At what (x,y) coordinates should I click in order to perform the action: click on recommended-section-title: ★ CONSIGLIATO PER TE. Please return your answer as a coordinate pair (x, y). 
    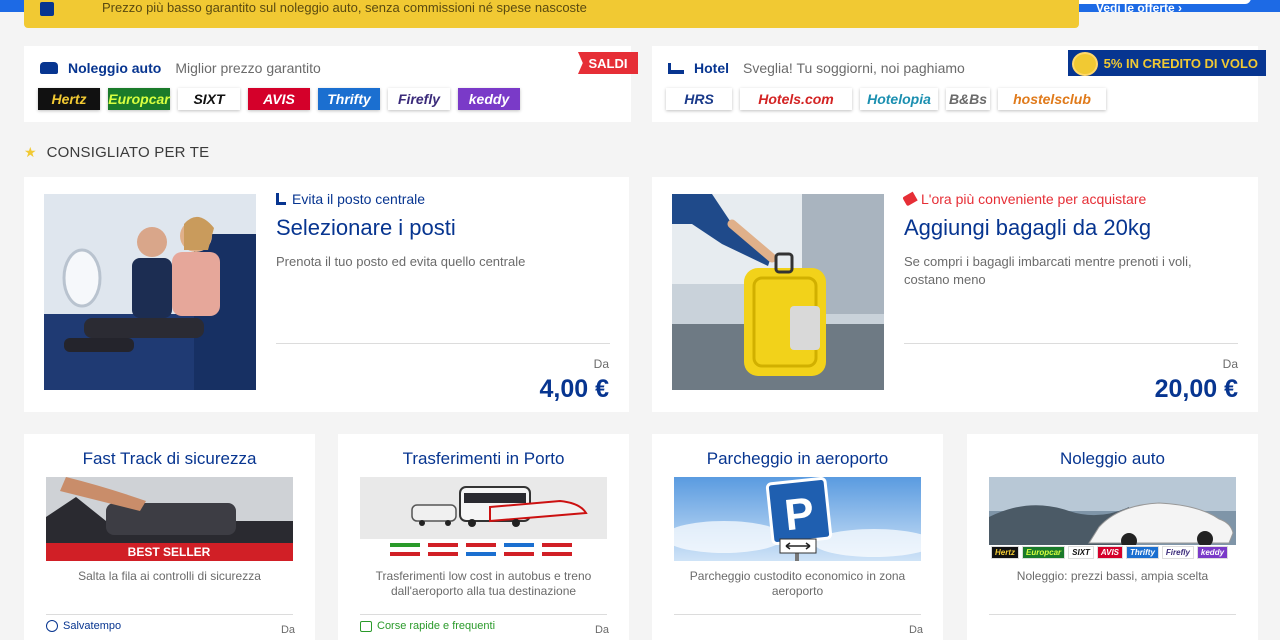
    Looking at the image, I should click on (116, 152).